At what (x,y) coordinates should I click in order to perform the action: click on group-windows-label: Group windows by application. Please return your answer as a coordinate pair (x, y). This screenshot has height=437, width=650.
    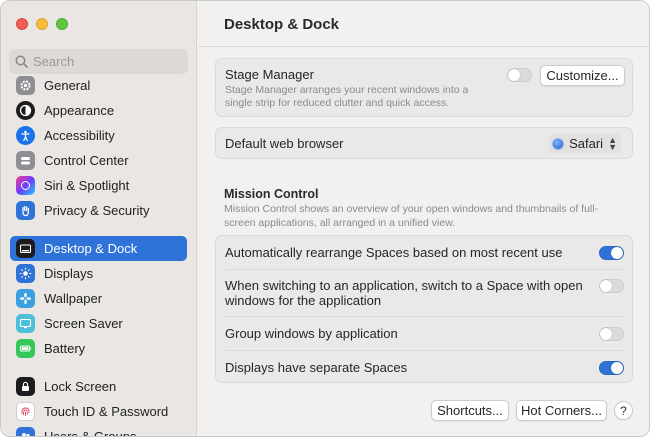
    Looking at the image, I should click on (311, 333).